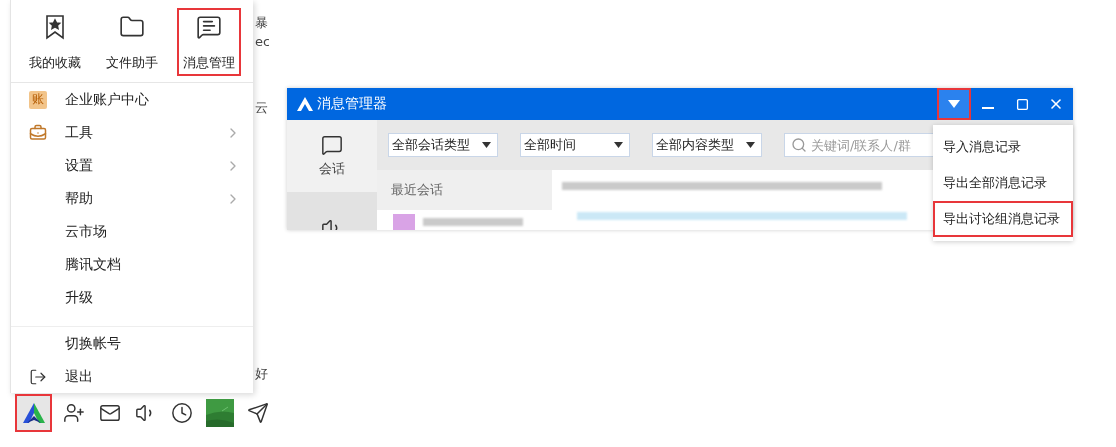 Image resolution: width=1116 pixels, height=447 pixels. I want to click on menu-item-label: 腾讯文档, so click(93, 264).